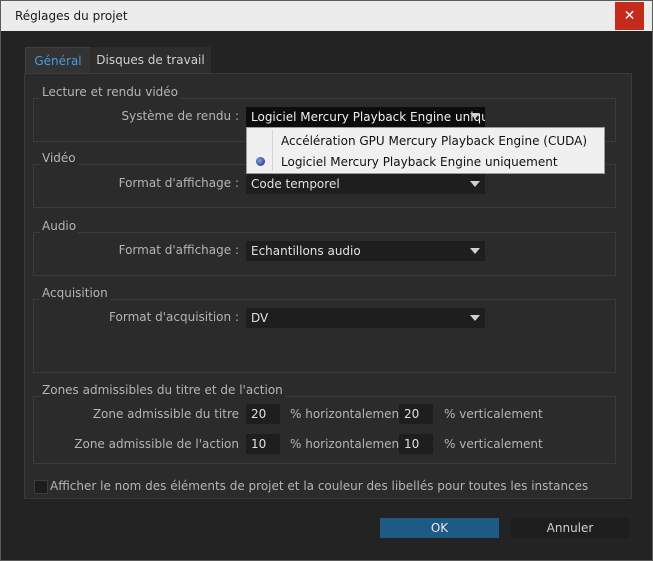  I want to click on action-safe-vertical-unit: % verticalement, so click(493, 444).